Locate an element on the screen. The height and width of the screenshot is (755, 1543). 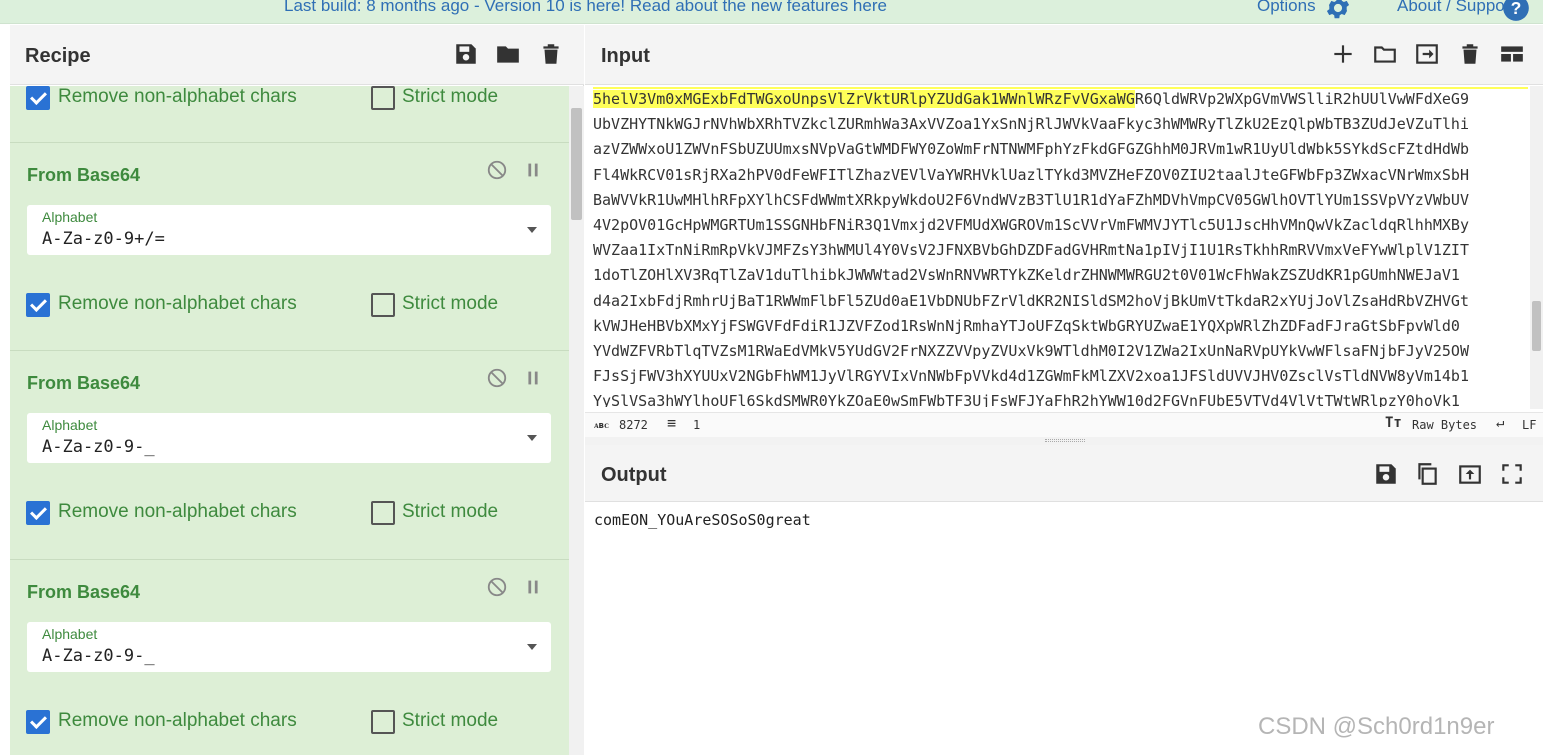
eol-label: LF is located at coordinates (1529, 425).